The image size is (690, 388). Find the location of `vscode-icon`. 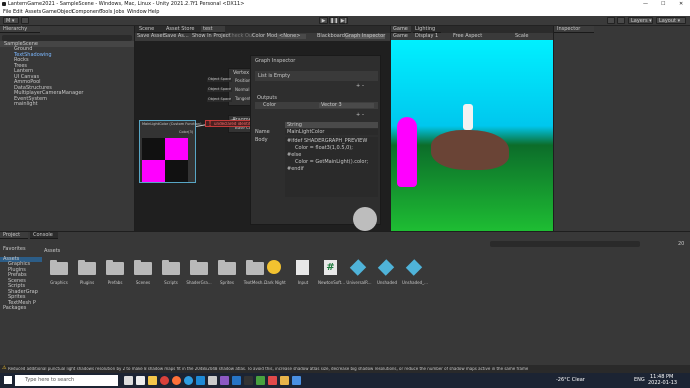

vscode-icon is located at coordinates (200, 380).